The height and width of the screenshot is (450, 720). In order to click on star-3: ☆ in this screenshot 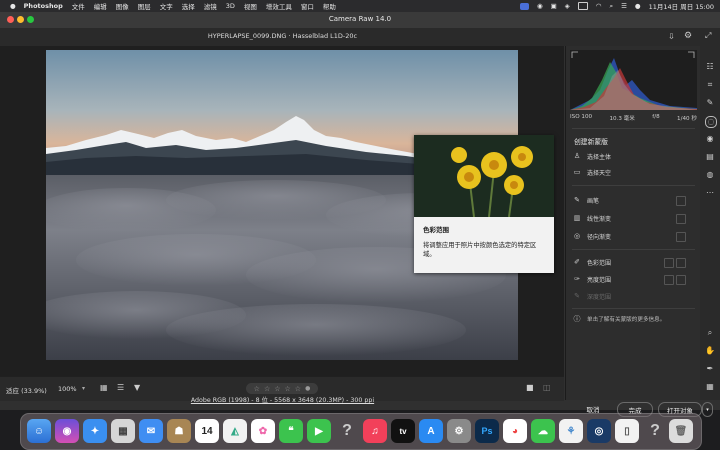, I will do `click(277, 389)`.